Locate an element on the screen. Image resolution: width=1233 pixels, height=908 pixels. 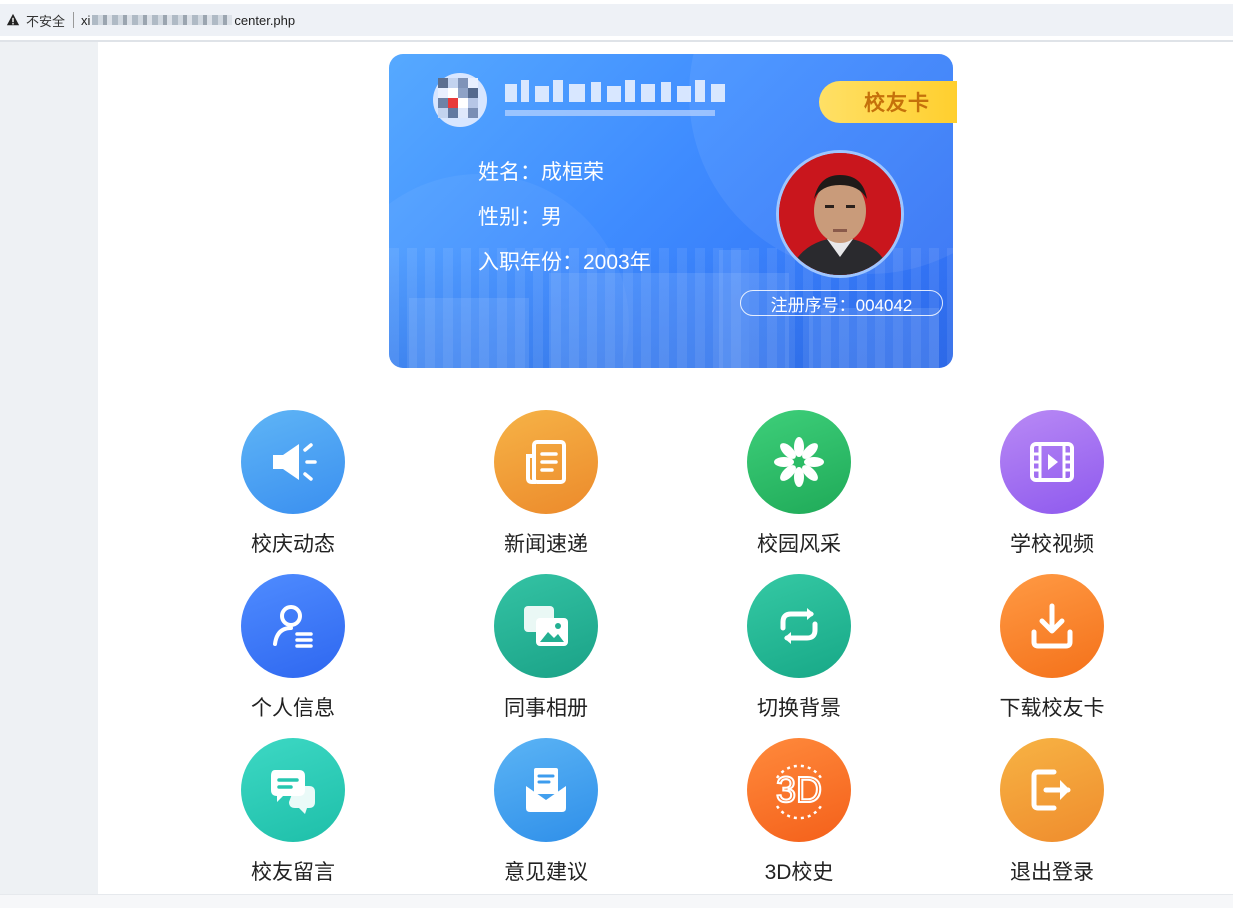
svg-text: 3D is located at coordinates (799, 789).